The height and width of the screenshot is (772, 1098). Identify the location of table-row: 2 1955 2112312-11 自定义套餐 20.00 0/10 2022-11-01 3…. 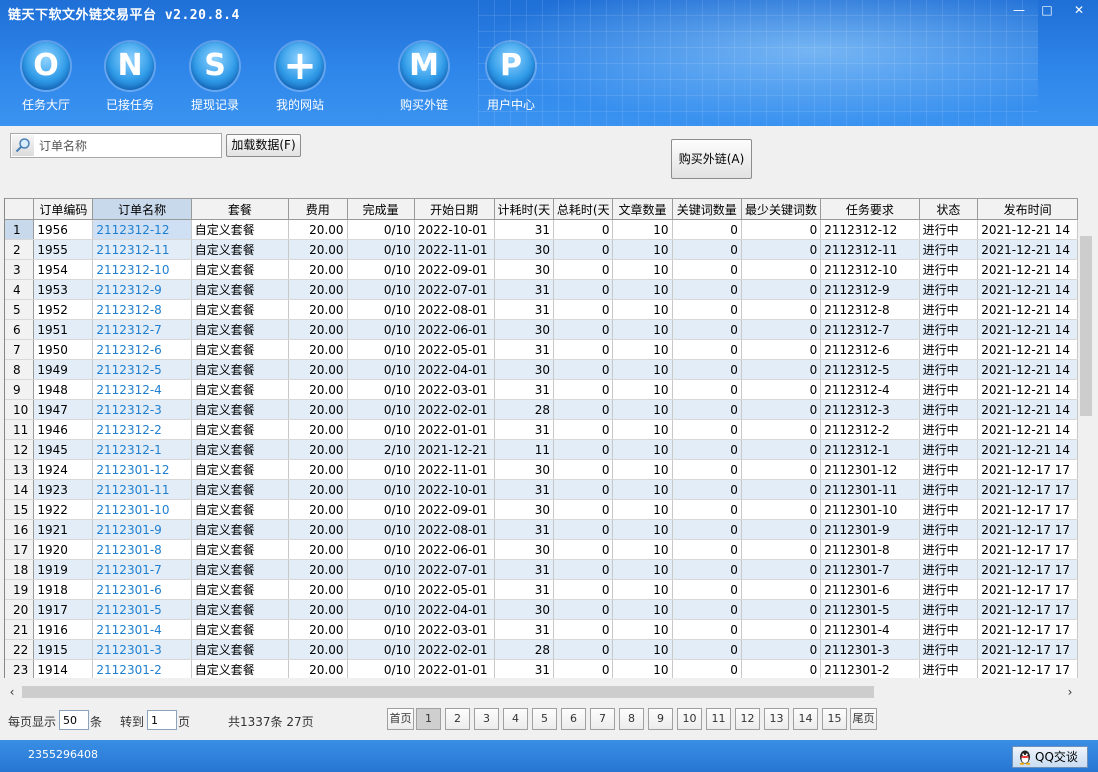
(541, 249).